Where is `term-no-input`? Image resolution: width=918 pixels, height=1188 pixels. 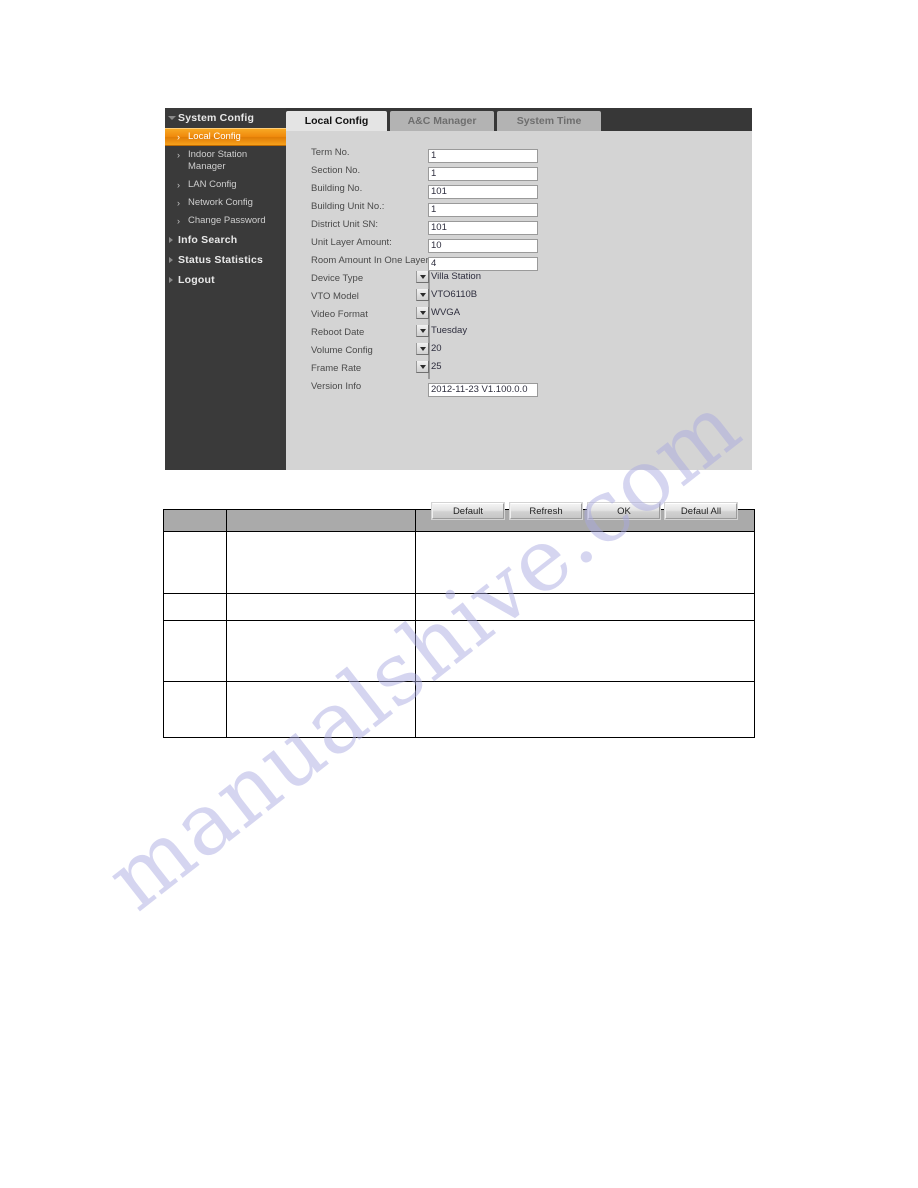 term-no-input is located at coordinates (483, 155).